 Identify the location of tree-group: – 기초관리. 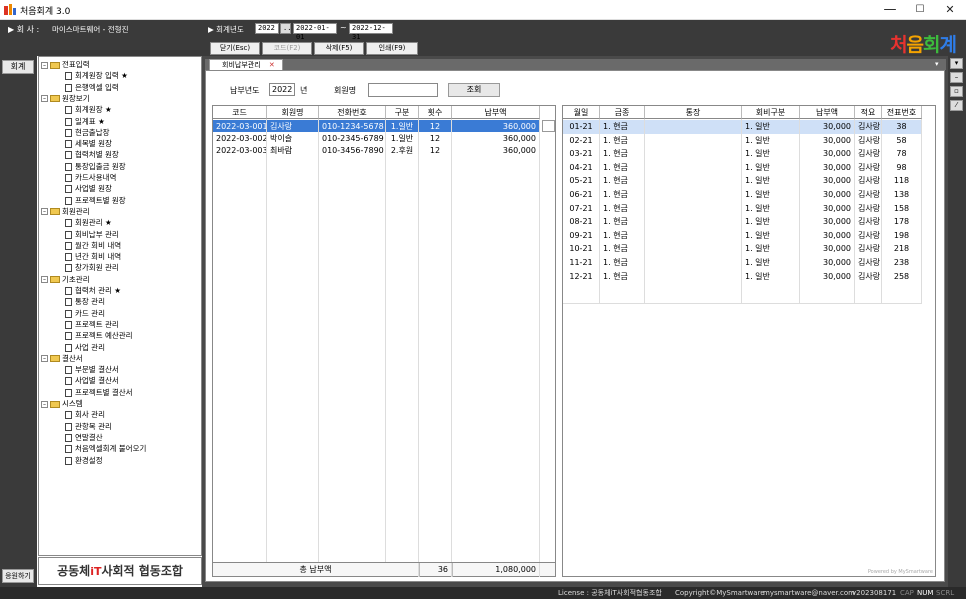
(65, 279).